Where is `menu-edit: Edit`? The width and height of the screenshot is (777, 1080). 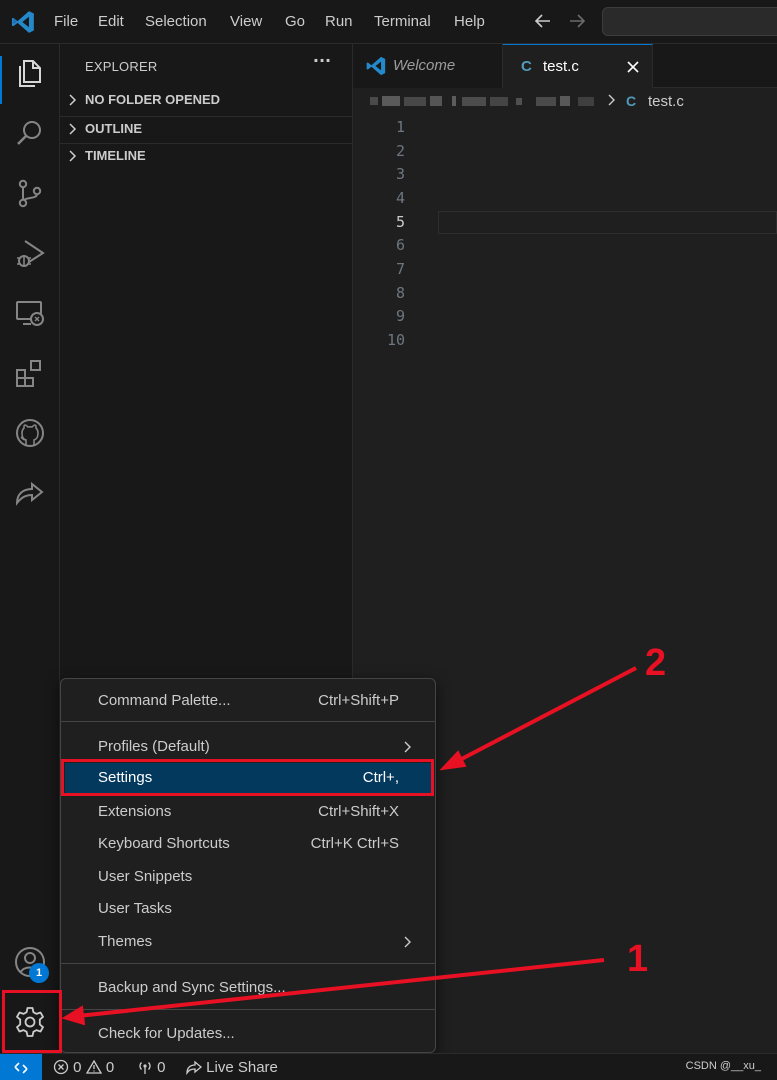 menu-edit: Edit is located at coordinates (111, 22).